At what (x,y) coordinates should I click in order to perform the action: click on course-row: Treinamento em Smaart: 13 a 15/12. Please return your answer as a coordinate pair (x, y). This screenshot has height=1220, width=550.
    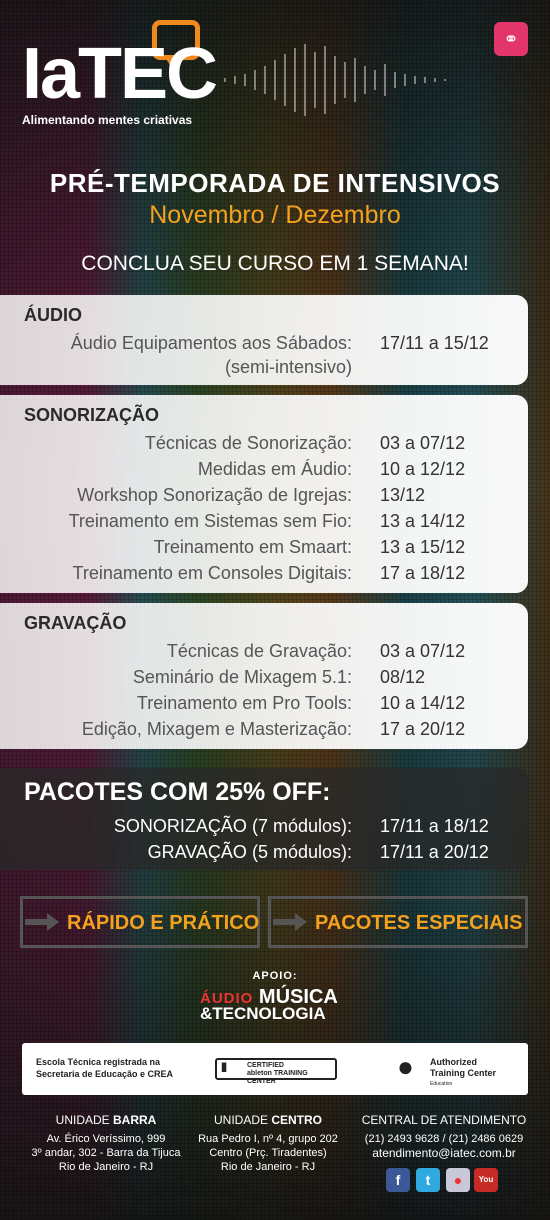
    Looking at the image, I should click on (264, 550).